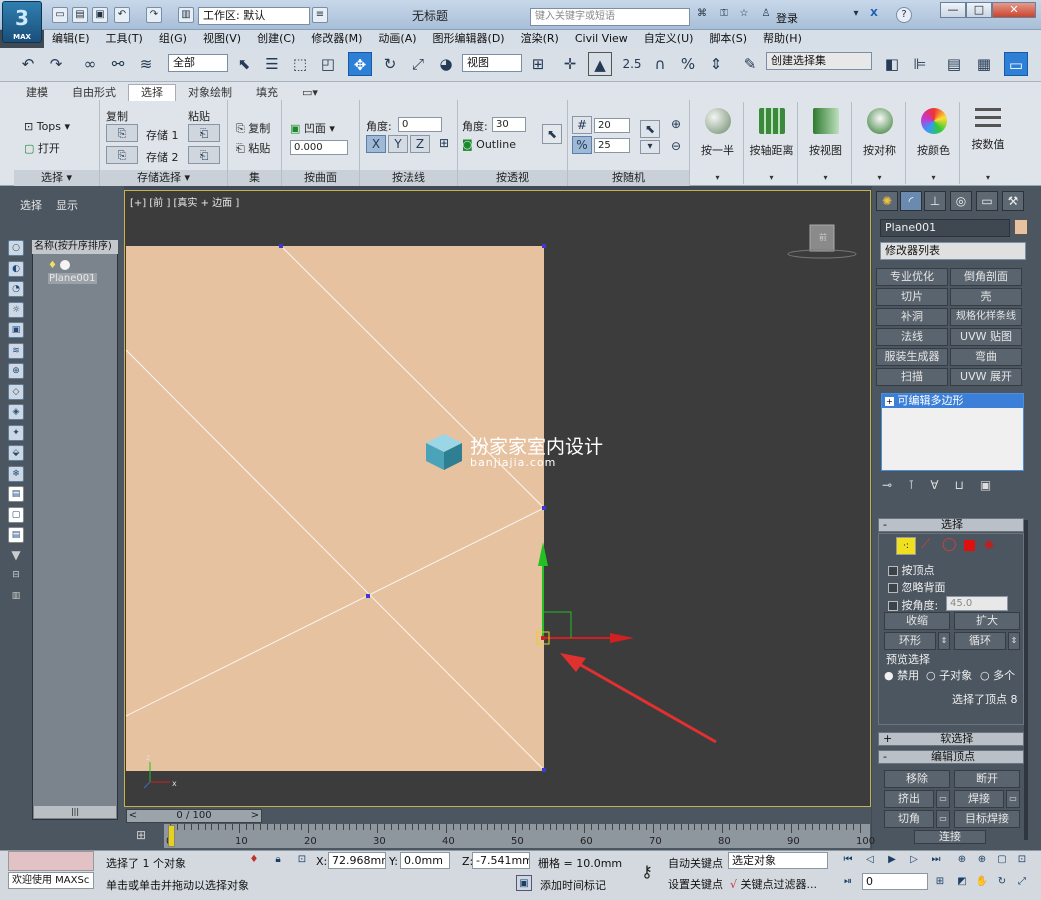 The height and width of the screenshot is (900, 1041). I want to click on expand-plus-icon: +, so click(889, 401).